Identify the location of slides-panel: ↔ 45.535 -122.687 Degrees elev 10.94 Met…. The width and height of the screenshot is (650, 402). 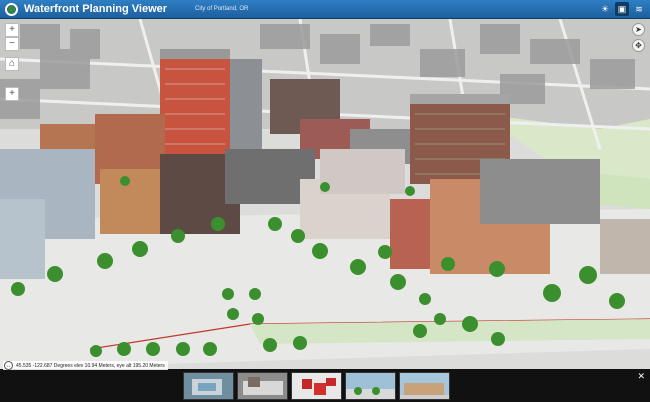
(325, 381).